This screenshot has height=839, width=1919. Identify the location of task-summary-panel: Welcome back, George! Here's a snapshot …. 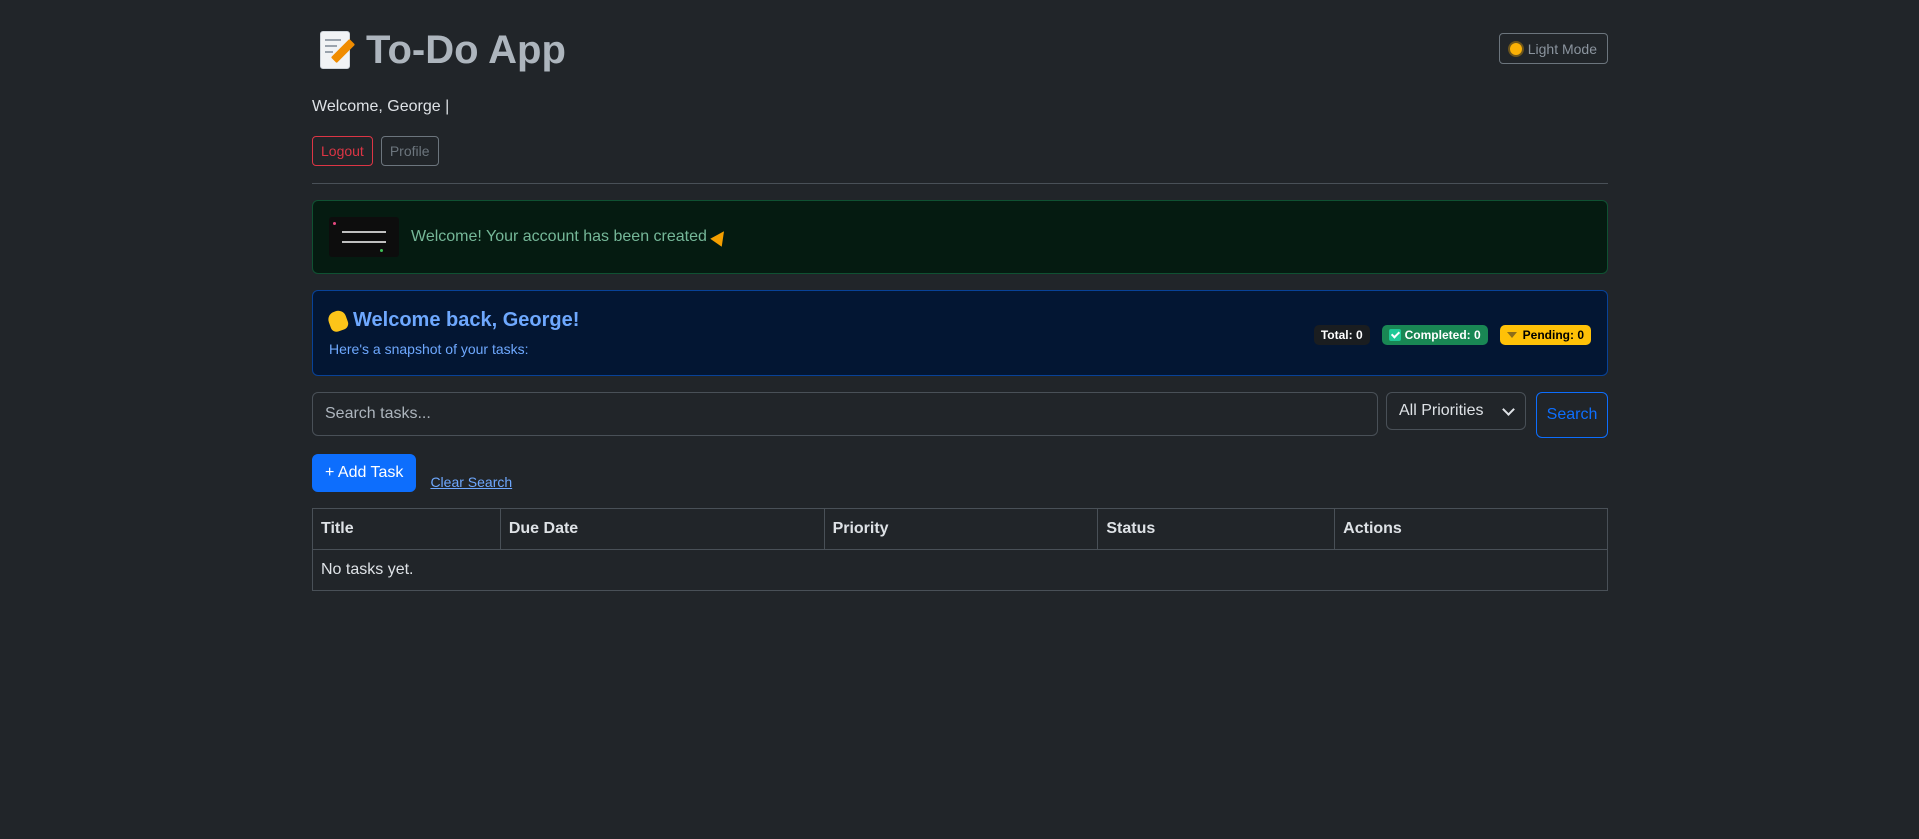
(960, 333).